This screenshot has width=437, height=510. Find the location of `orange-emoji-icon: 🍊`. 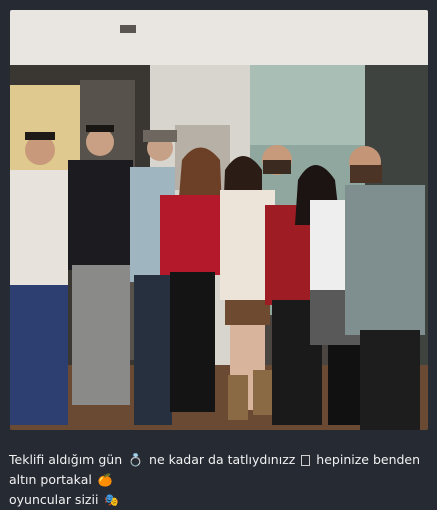

orange-emoji-icon: 🍊 is located at coordinates (105, 480).